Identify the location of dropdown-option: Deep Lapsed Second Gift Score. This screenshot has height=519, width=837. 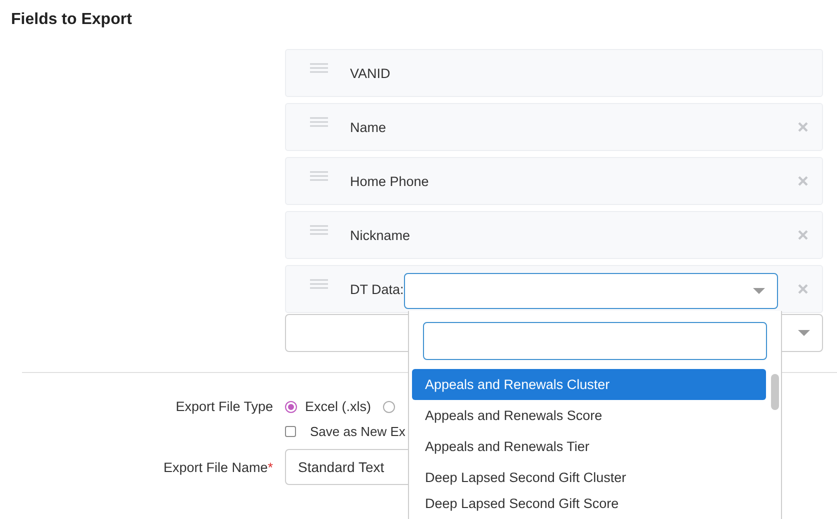
(589, 506).